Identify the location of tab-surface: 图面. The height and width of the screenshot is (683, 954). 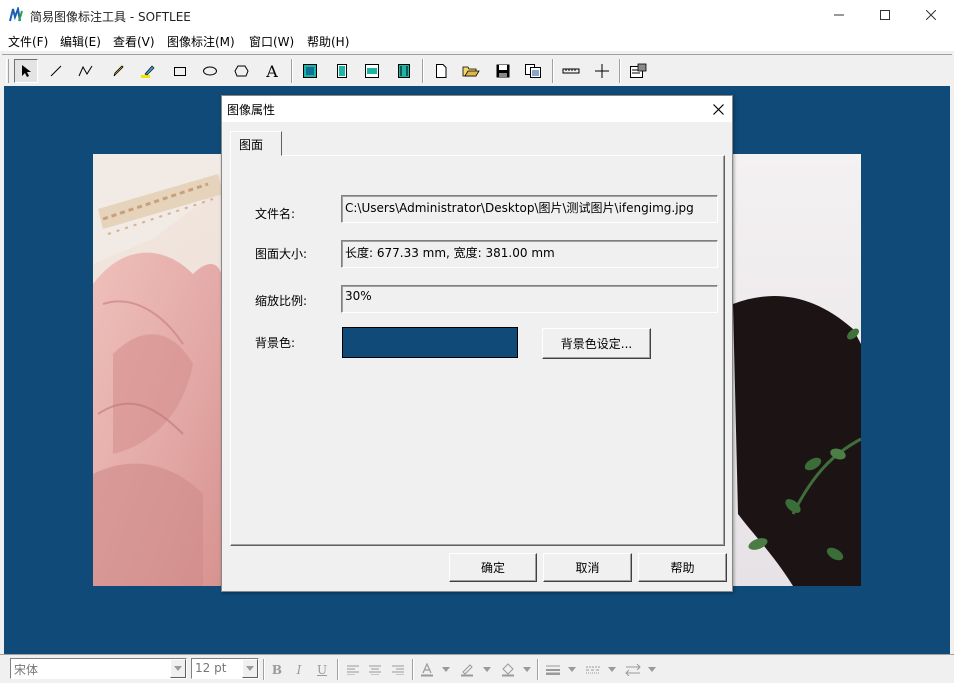
(256, 143).